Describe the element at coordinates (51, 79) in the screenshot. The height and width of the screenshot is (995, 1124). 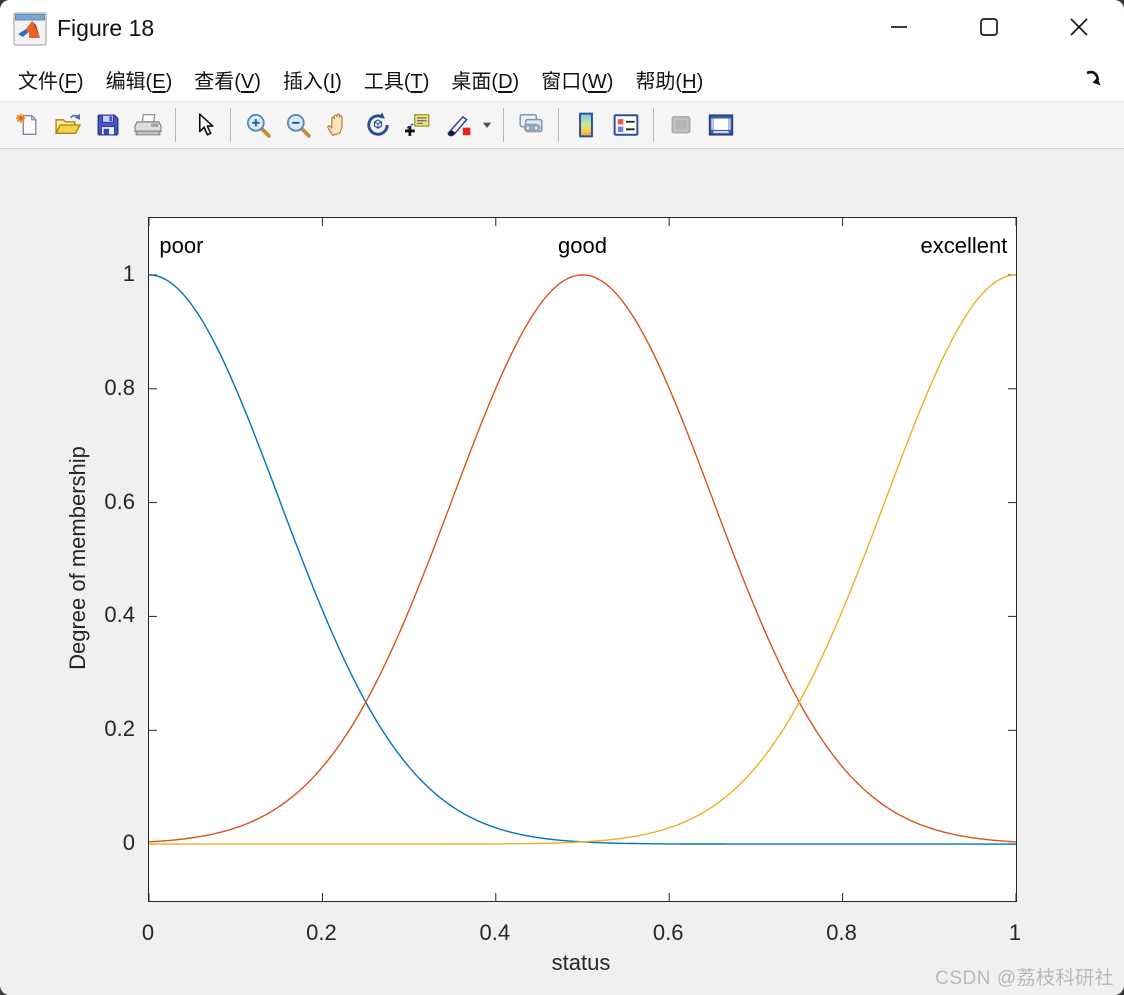
I see `menu-item-f: 文件(F)` at that location.